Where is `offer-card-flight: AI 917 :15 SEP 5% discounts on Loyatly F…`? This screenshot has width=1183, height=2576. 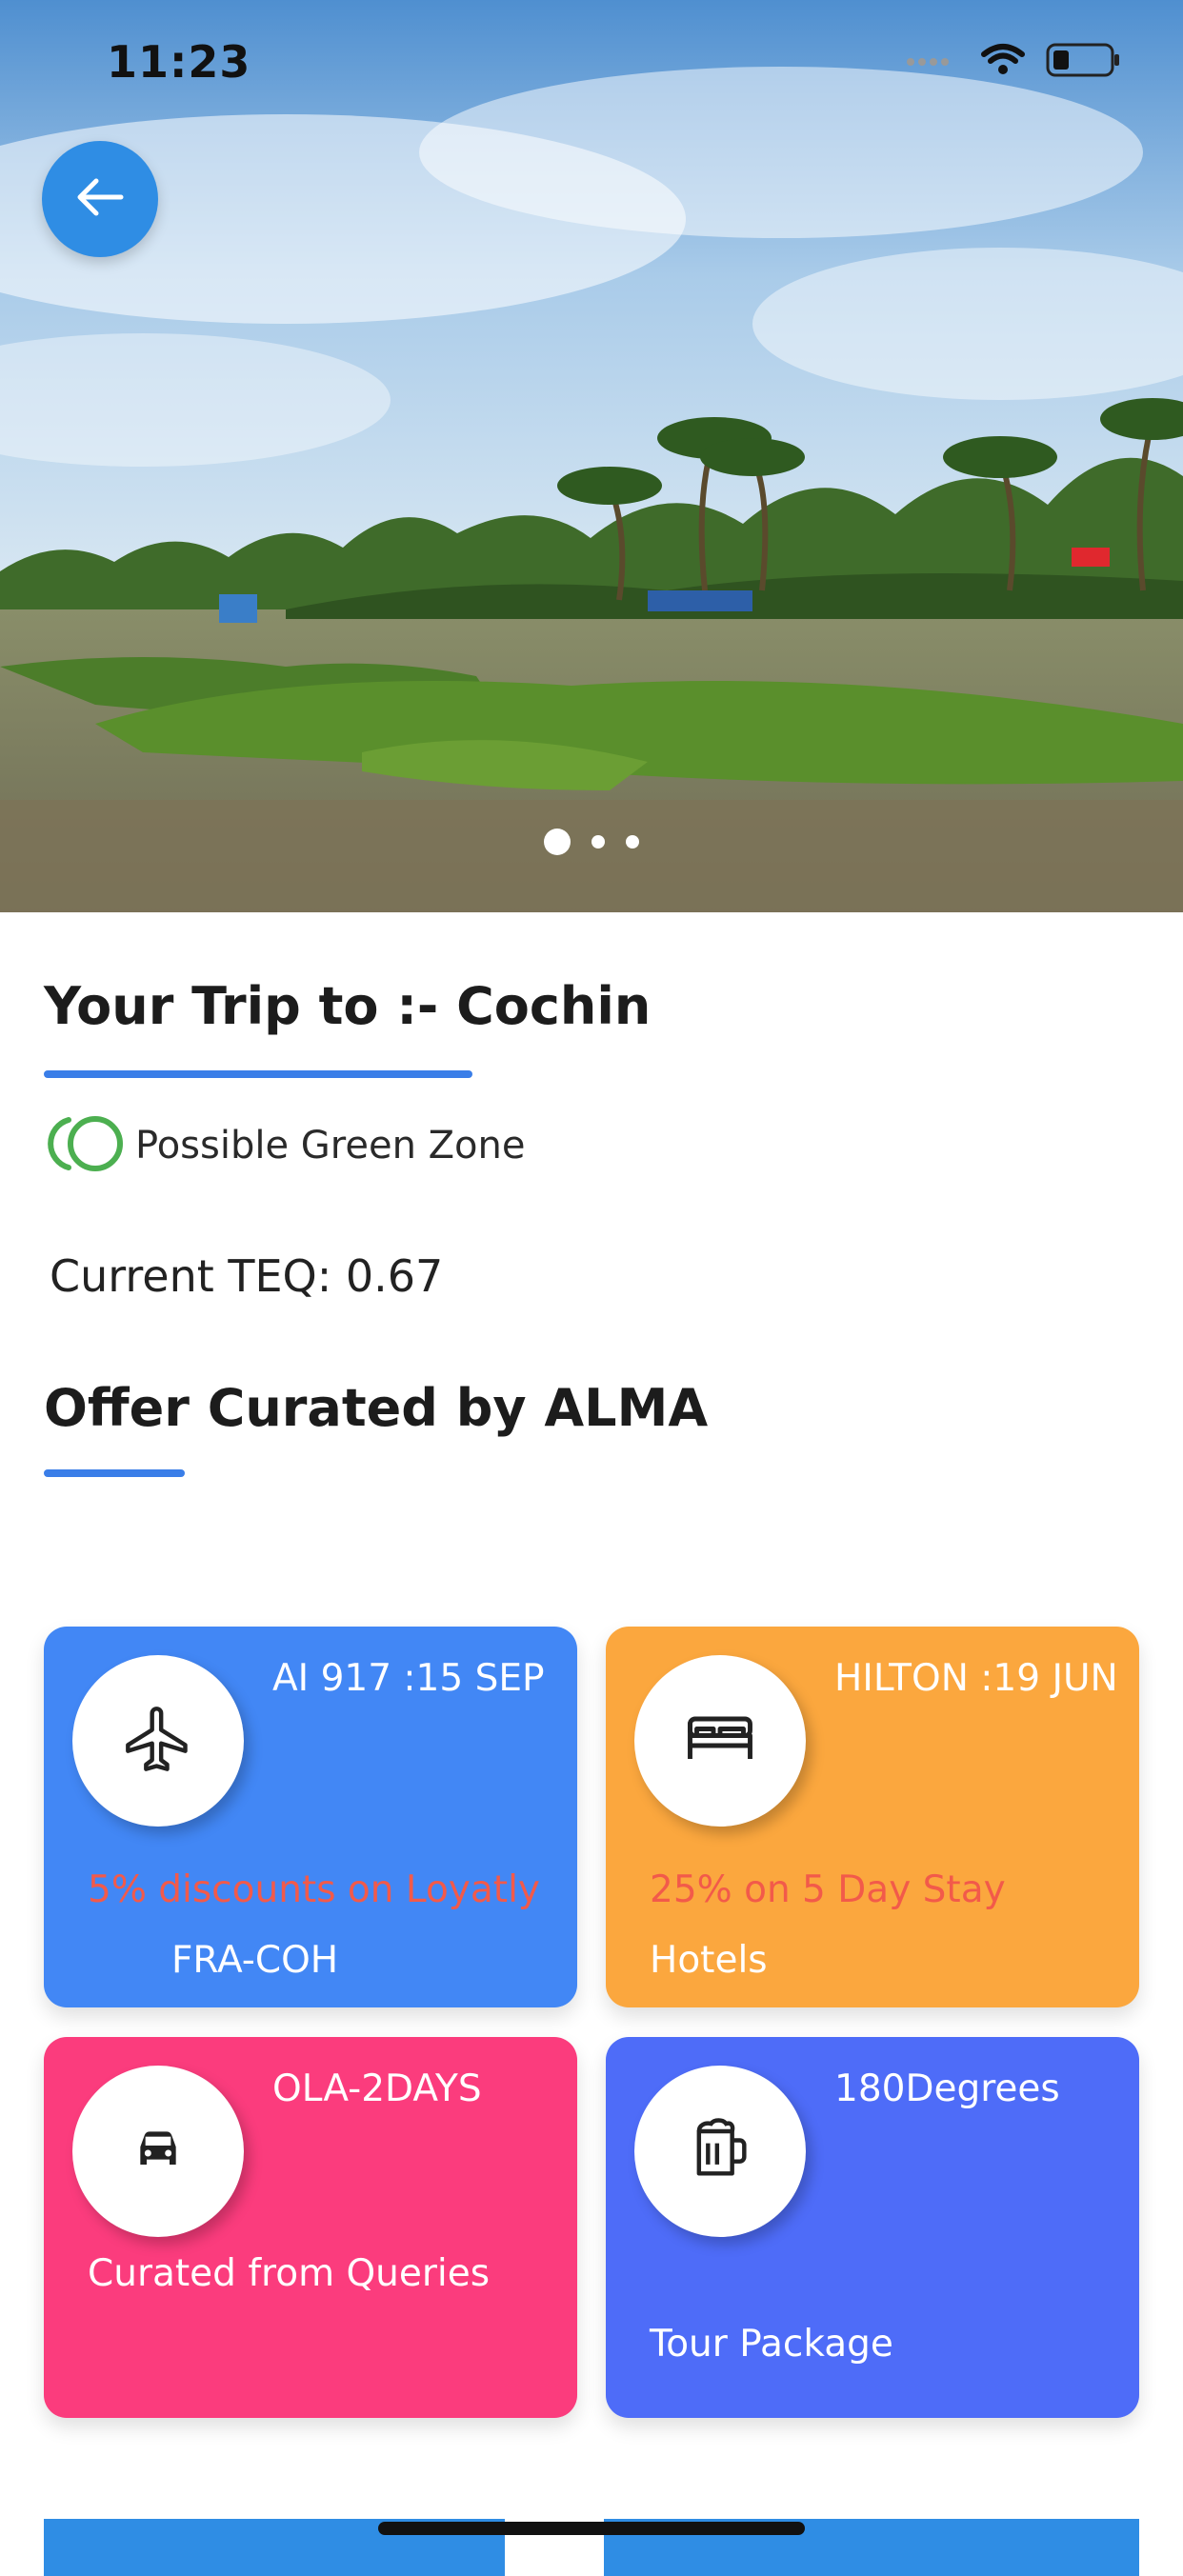
offer-card-flight: AI 917 :15 SEP 5% discounts on Loyatly F… is located at coordinates (311, 1817).